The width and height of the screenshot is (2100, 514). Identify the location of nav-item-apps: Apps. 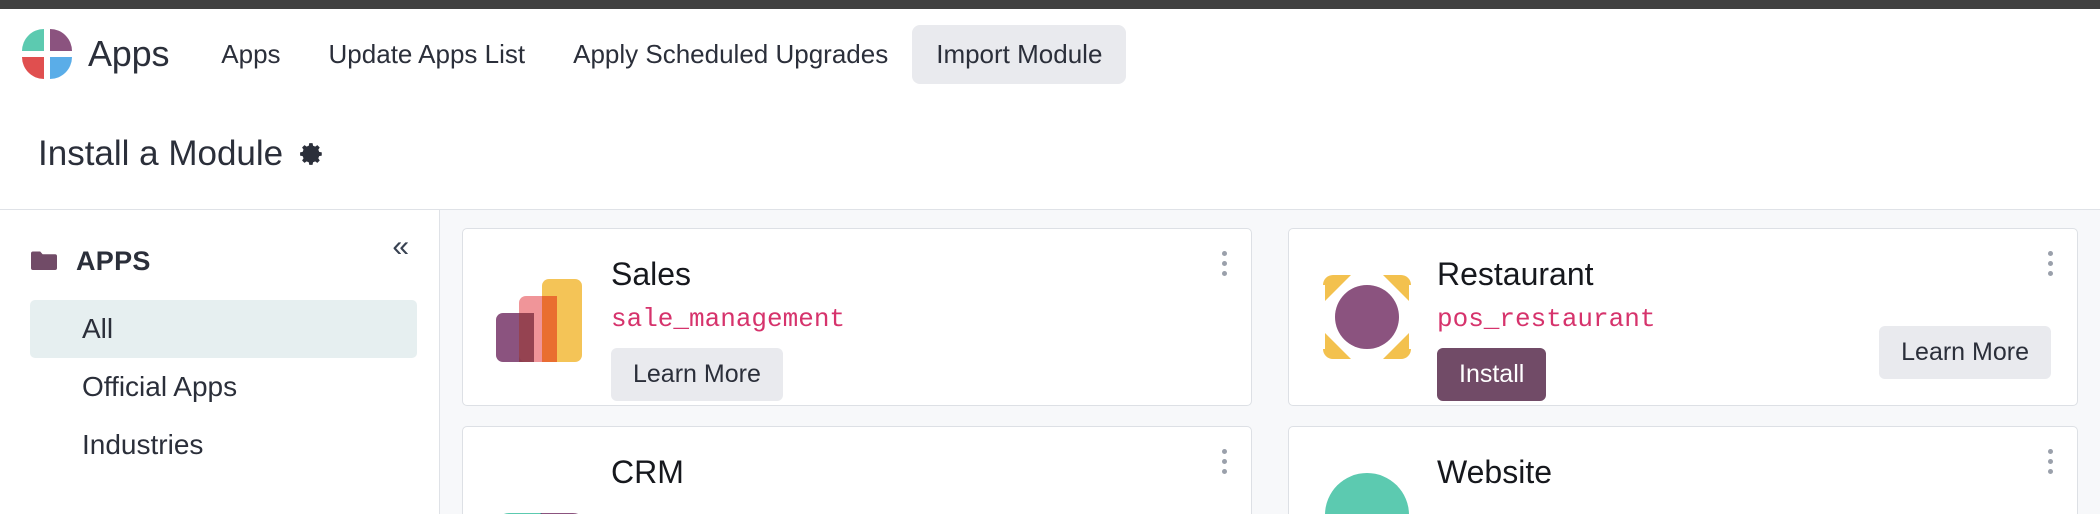
(250, 54).